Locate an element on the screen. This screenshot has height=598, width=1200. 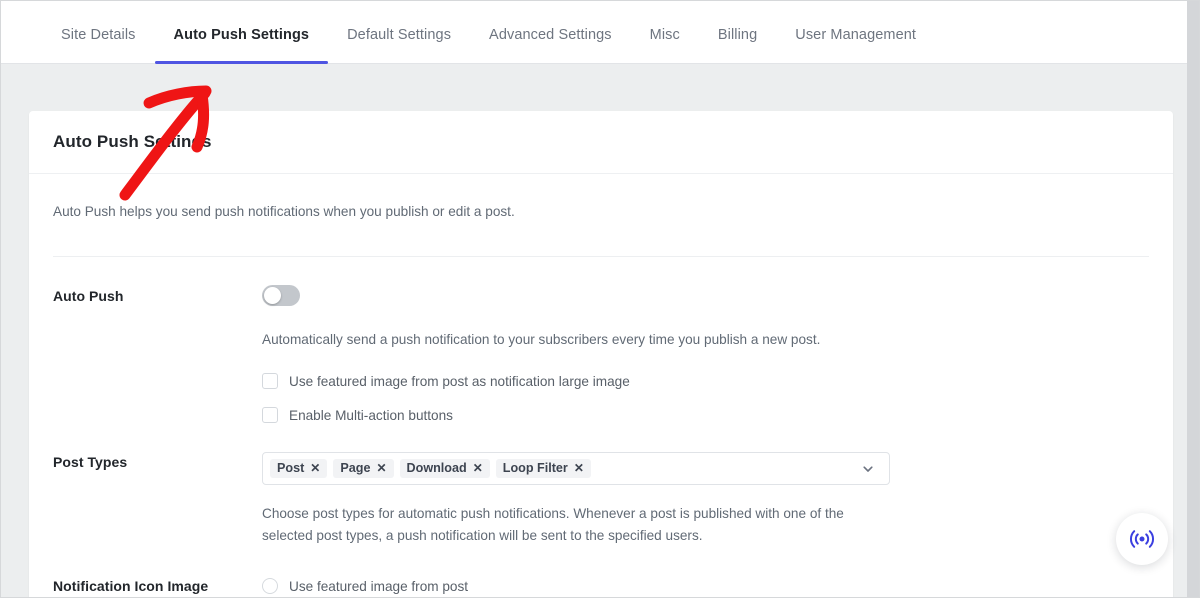
broadcast-signal-icon is located at coordinates (1142, 539).